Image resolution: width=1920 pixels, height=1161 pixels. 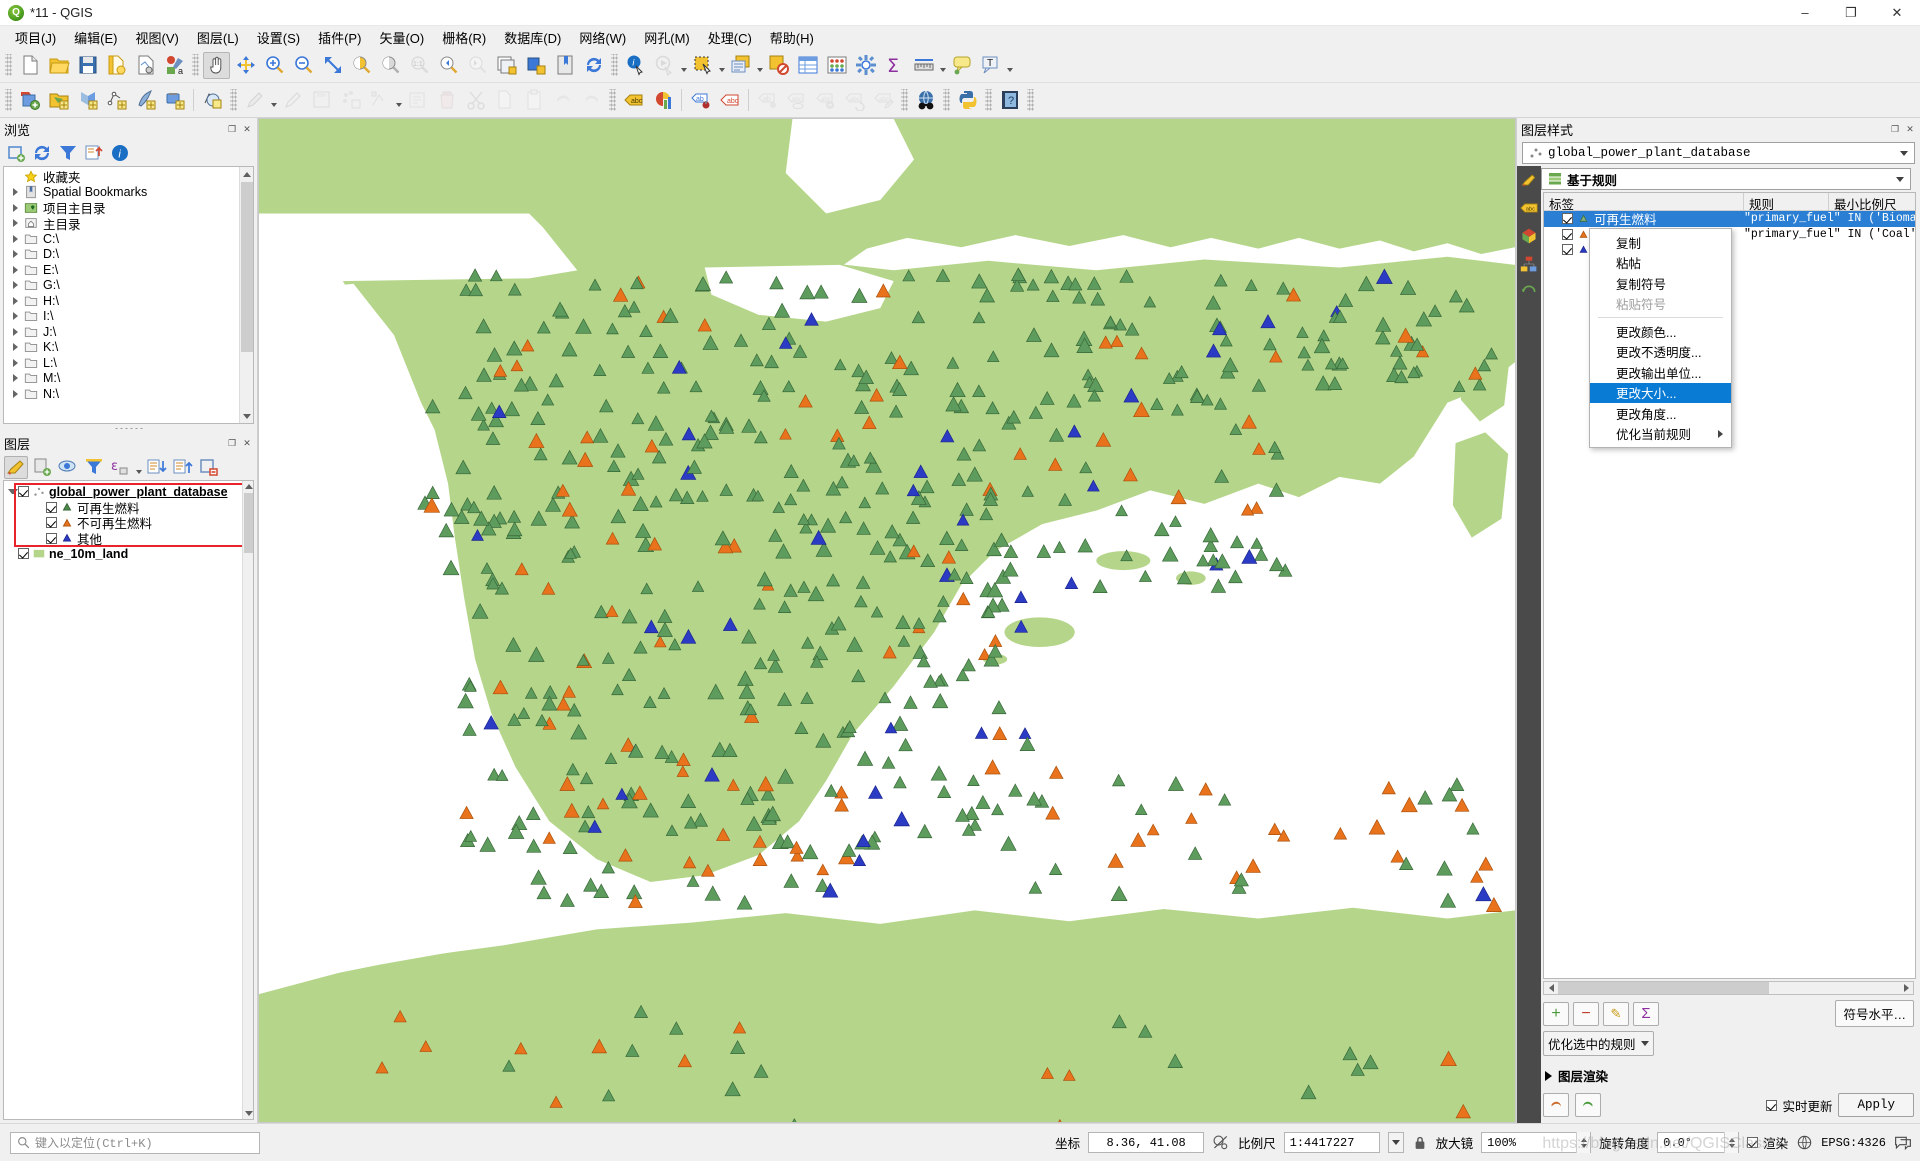 What do you see at coordinates (967, 100) in the screenshot?
I see `python-console-icon` at bounding box center [967, 100].